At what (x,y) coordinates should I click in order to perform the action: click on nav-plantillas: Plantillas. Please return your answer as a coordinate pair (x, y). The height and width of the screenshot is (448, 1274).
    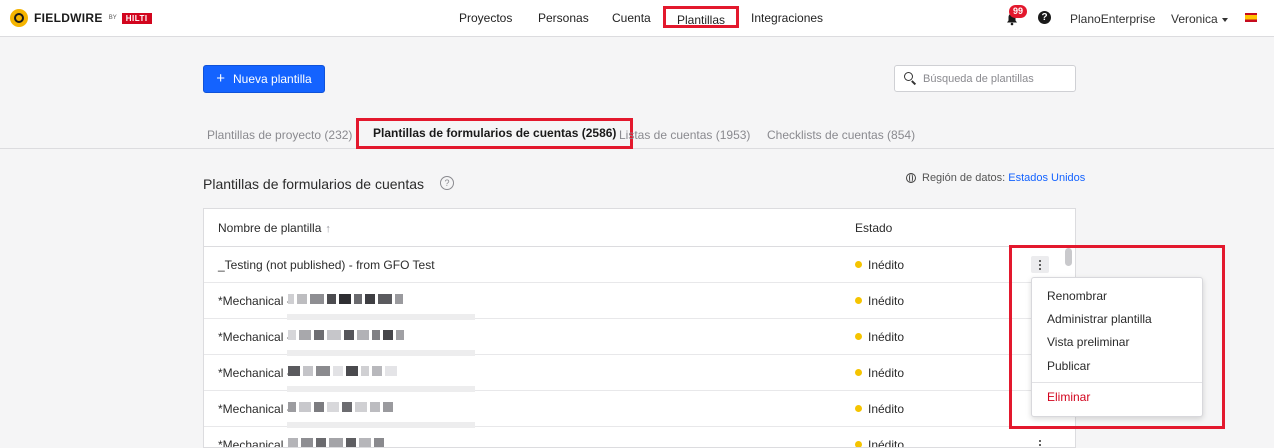
    Looking at the image, I should click on (701, 17).